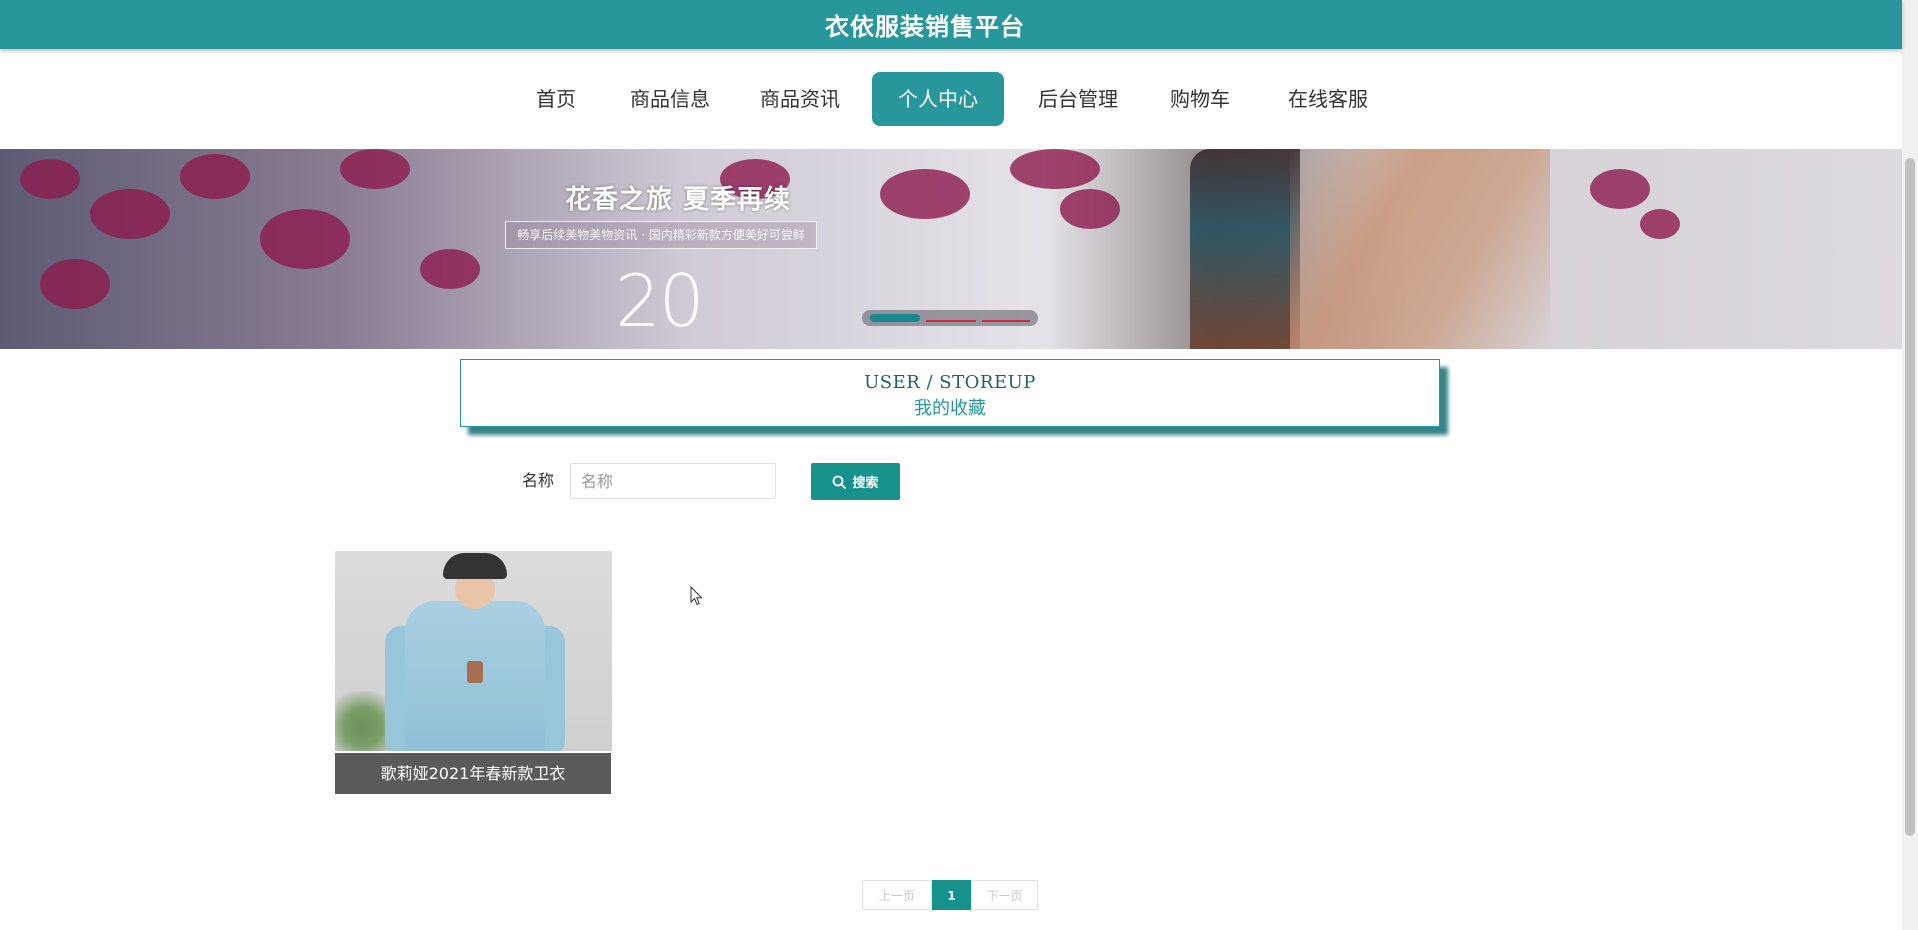 Image resolution: width=1918 pixels, height=930 pixels. I want to click on nav-item-products: 商品信息, so click(670, 99).